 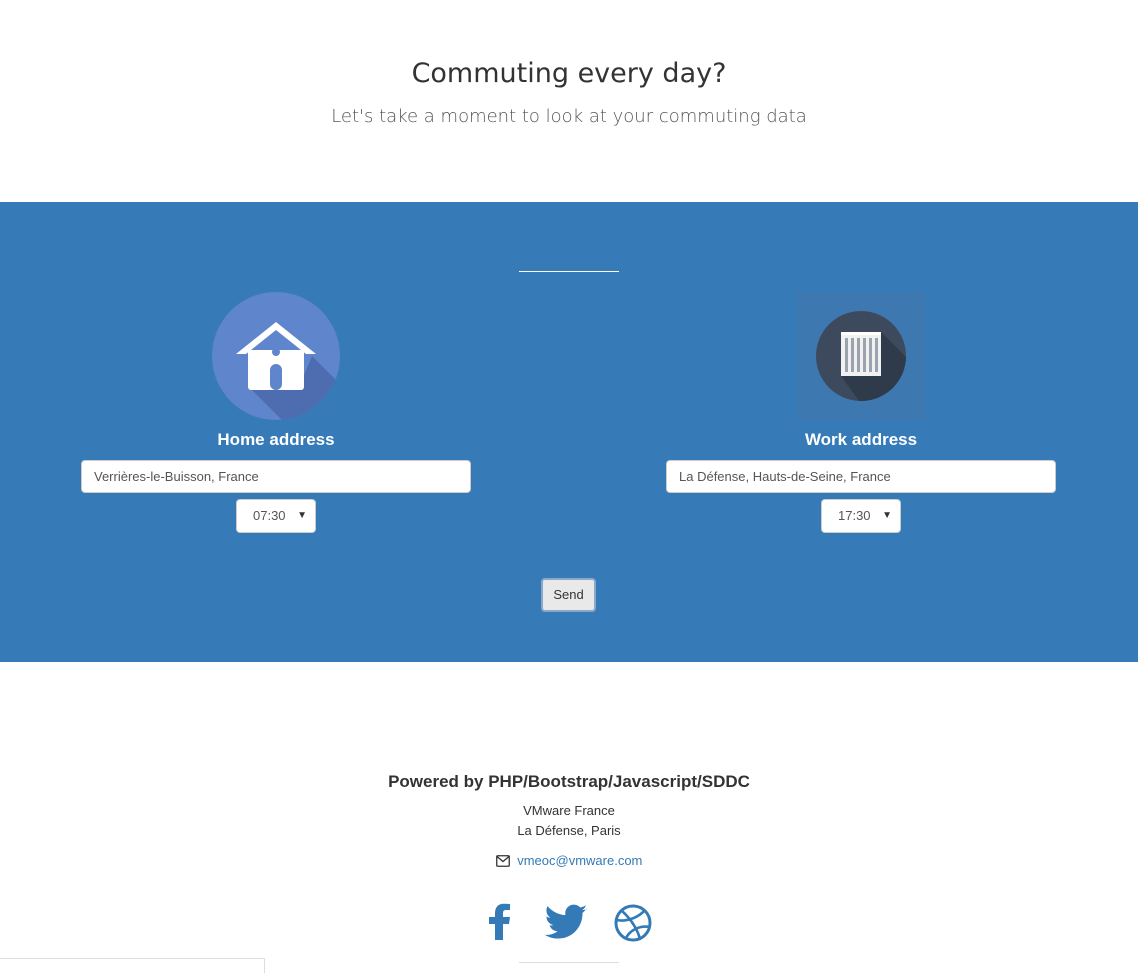 I want to click on email-link: vmeoc@vmware.com, so click(x=579, y=860).